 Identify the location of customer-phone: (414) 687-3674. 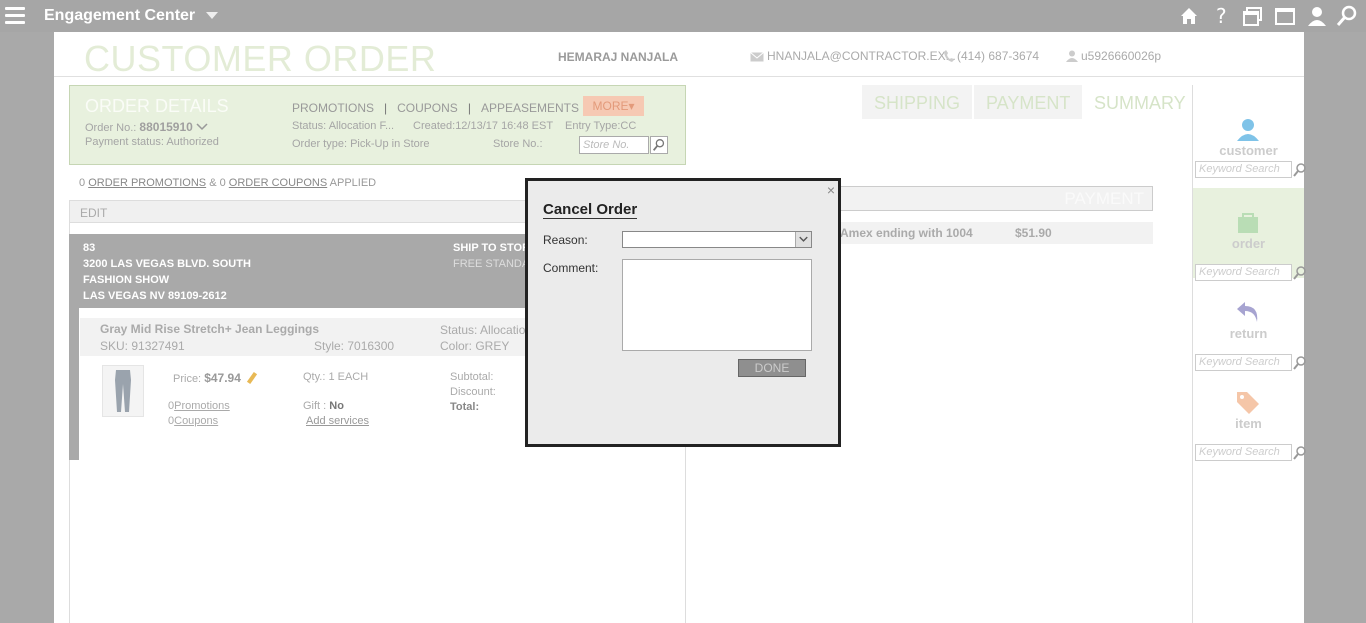
(991, 56).